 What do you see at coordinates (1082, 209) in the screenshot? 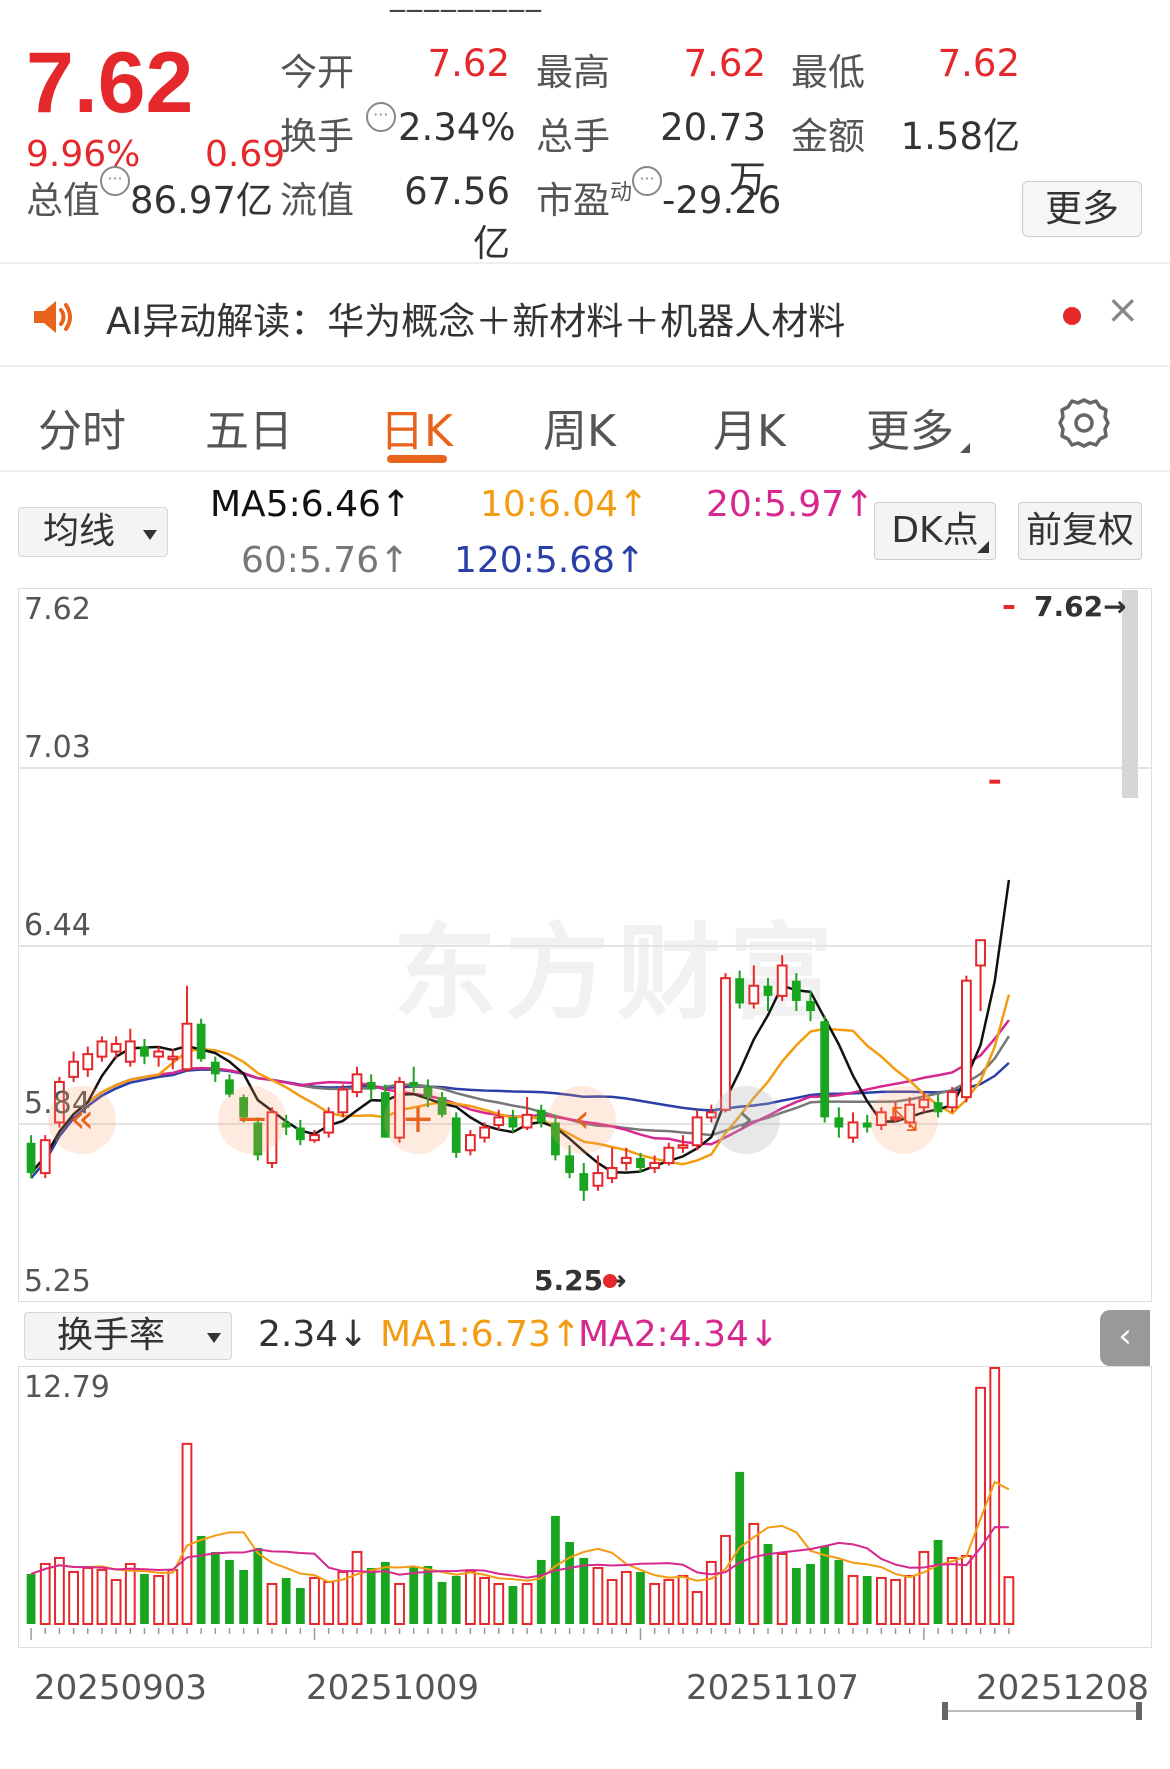
I see `more-quote-button: 更多` at bounding box center [1082, 209].